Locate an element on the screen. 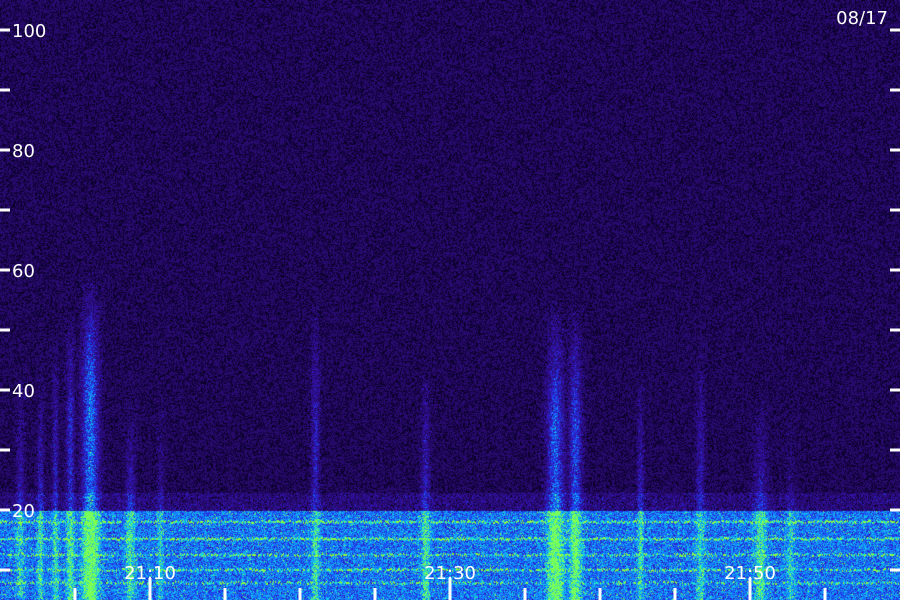 This screenshot has height=600, width=900. y-tick-label: 80 is located at coordinates (23, 151).